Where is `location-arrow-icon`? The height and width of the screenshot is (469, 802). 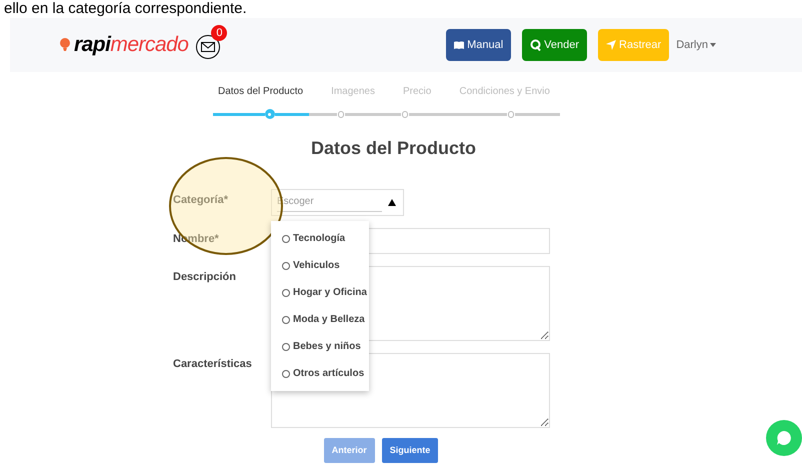 location-arrow-icon is located at coordinates (611, 45).